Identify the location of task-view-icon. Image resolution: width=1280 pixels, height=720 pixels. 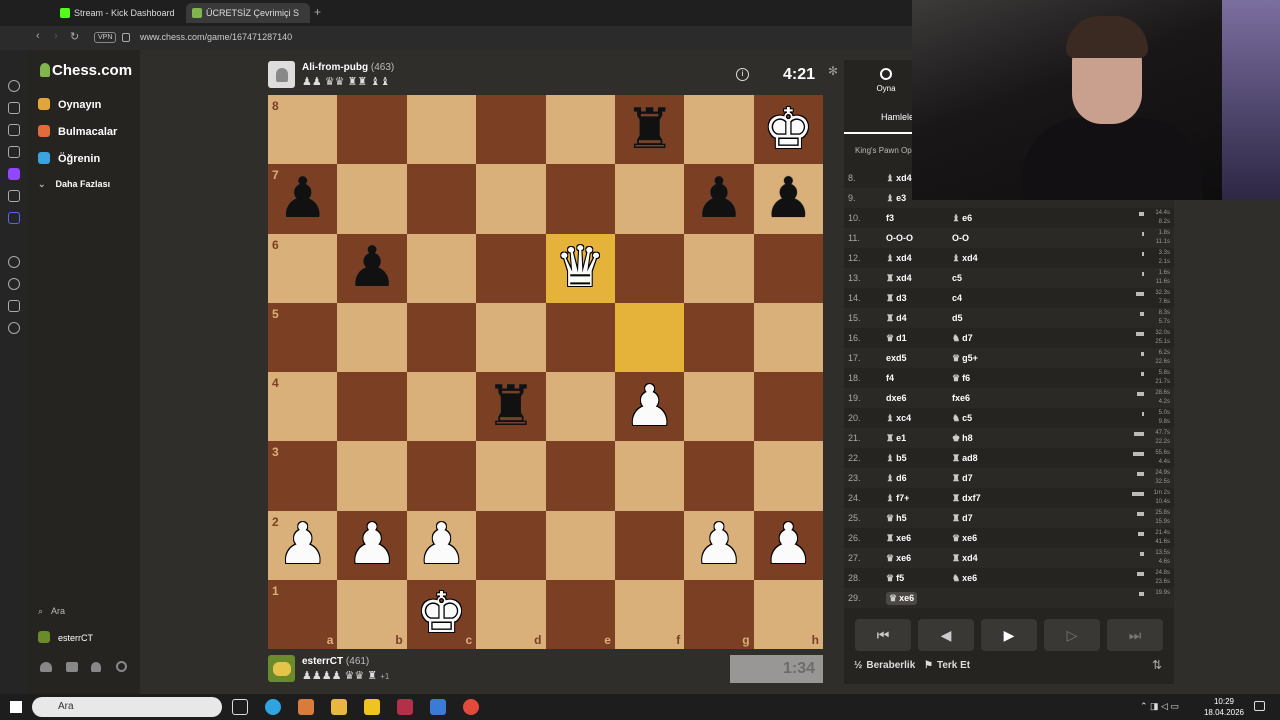
(240, 707).